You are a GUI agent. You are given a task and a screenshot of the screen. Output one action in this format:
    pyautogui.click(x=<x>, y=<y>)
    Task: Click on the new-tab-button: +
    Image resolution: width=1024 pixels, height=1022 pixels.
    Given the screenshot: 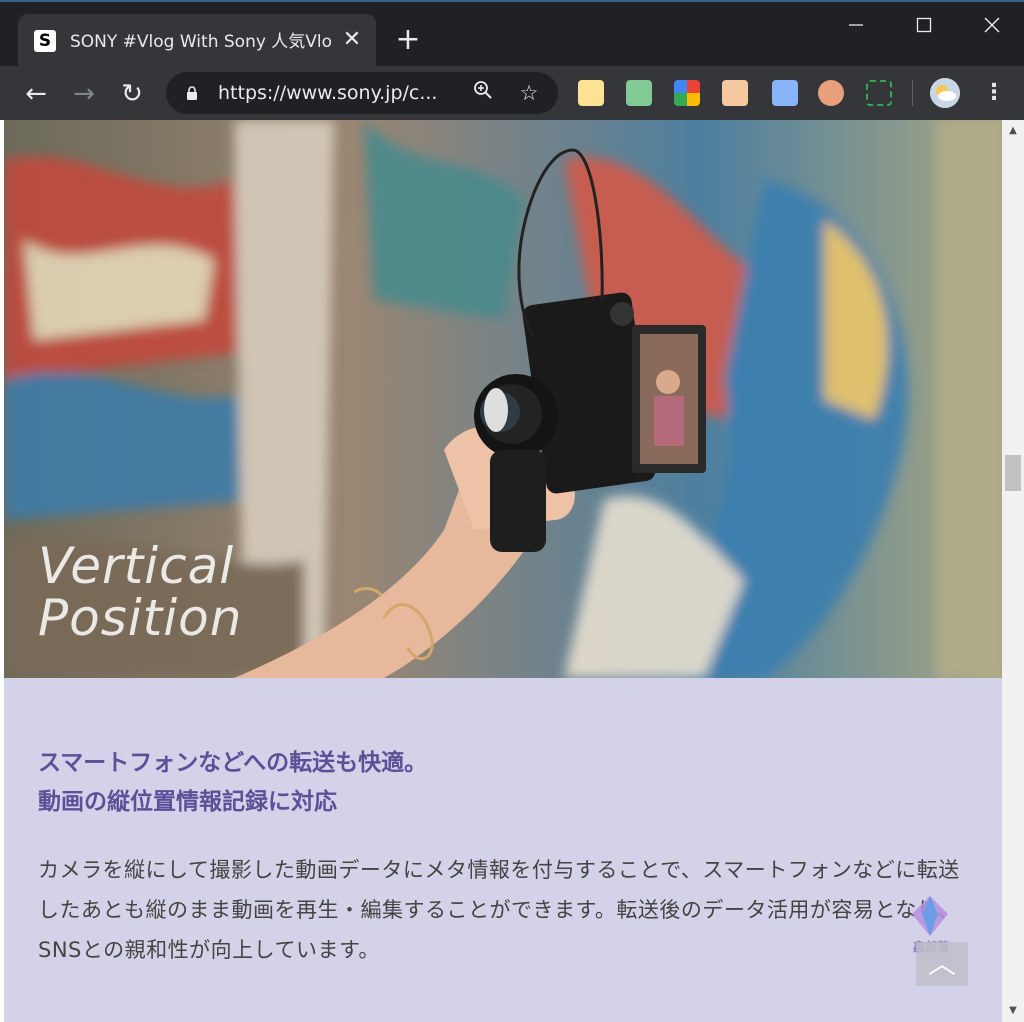 What is the action you would take?
    pyautogui.click(x=408, y=40)
    